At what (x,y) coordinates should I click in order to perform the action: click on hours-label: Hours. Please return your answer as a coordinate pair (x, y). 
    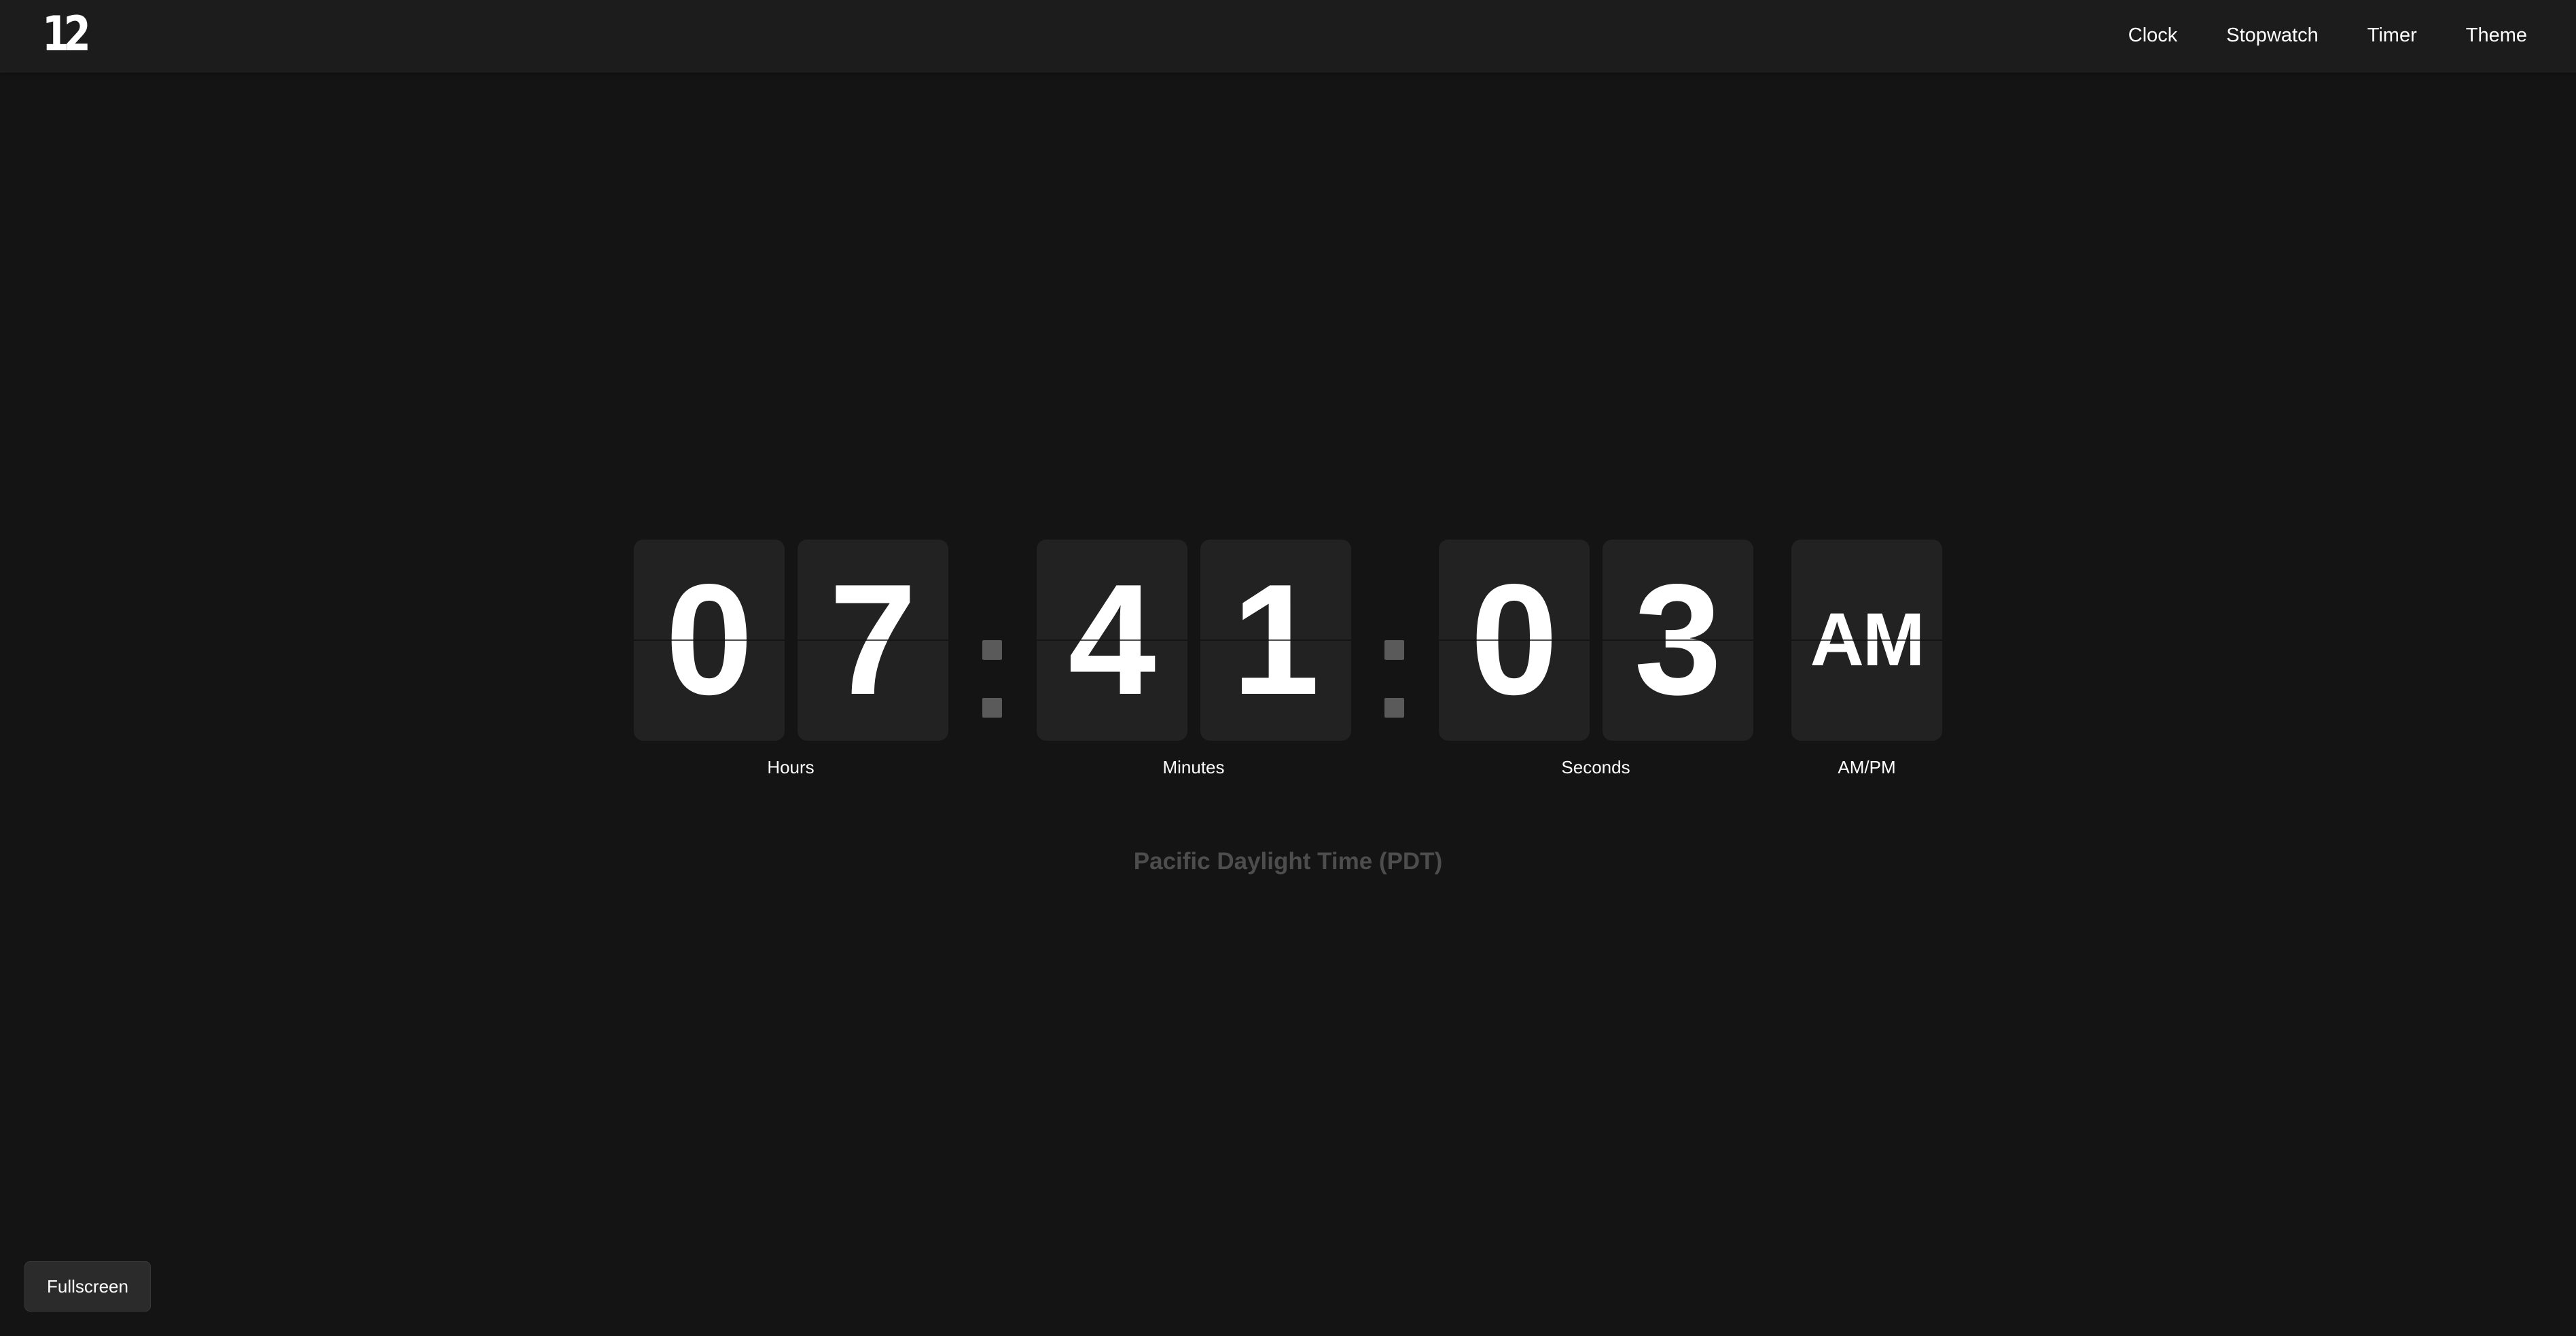
    Looking at the image, I should click on (791, 767).